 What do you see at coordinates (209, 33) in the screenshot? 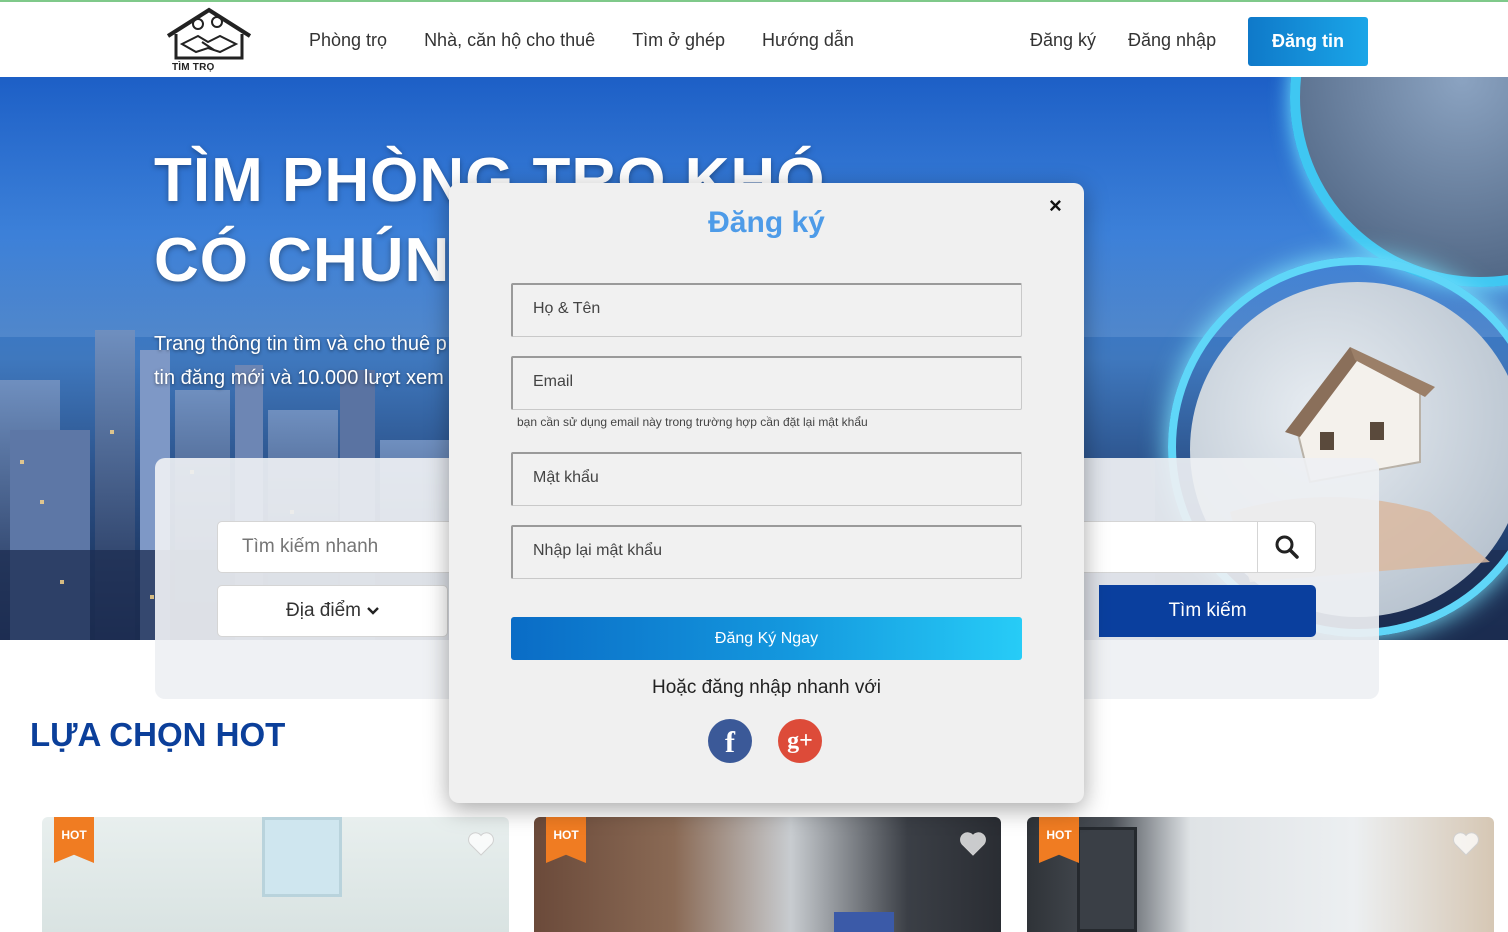
I see `house-handshake-icon` at bounding box center [209, 33].